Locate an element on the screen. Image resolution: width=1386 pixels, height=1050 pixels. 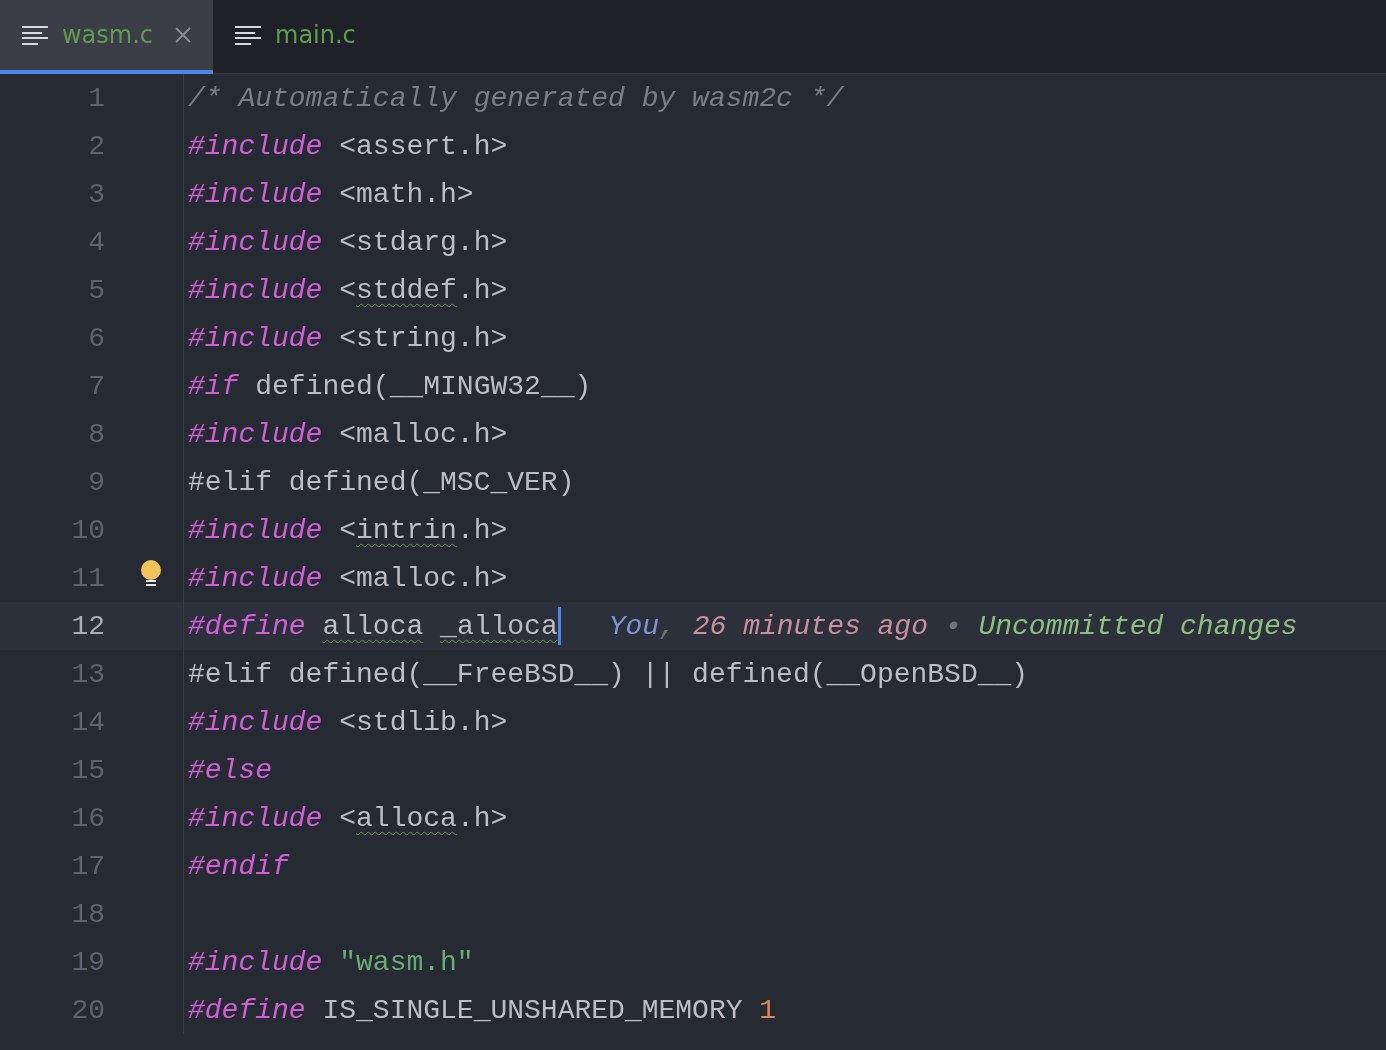
close-icon is located at coordinates (183, 35).